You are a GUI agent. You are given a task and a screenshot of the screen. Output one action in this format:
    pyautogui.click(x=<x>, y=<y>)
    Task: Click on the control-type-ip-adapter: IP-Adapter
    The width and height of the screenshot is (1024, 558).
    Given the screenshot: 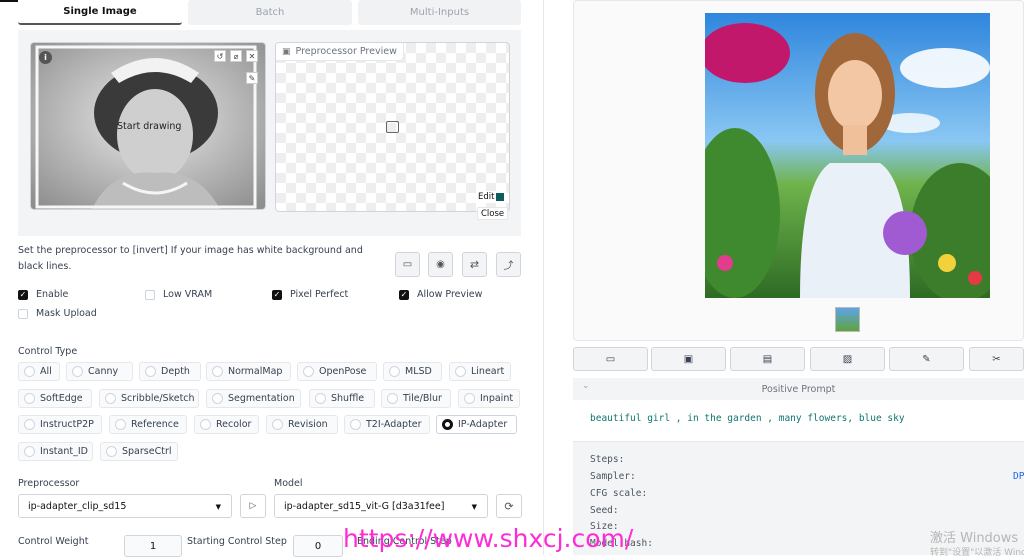 What is the action you would take?
    pyautogui.click(x=476, y=424)
    